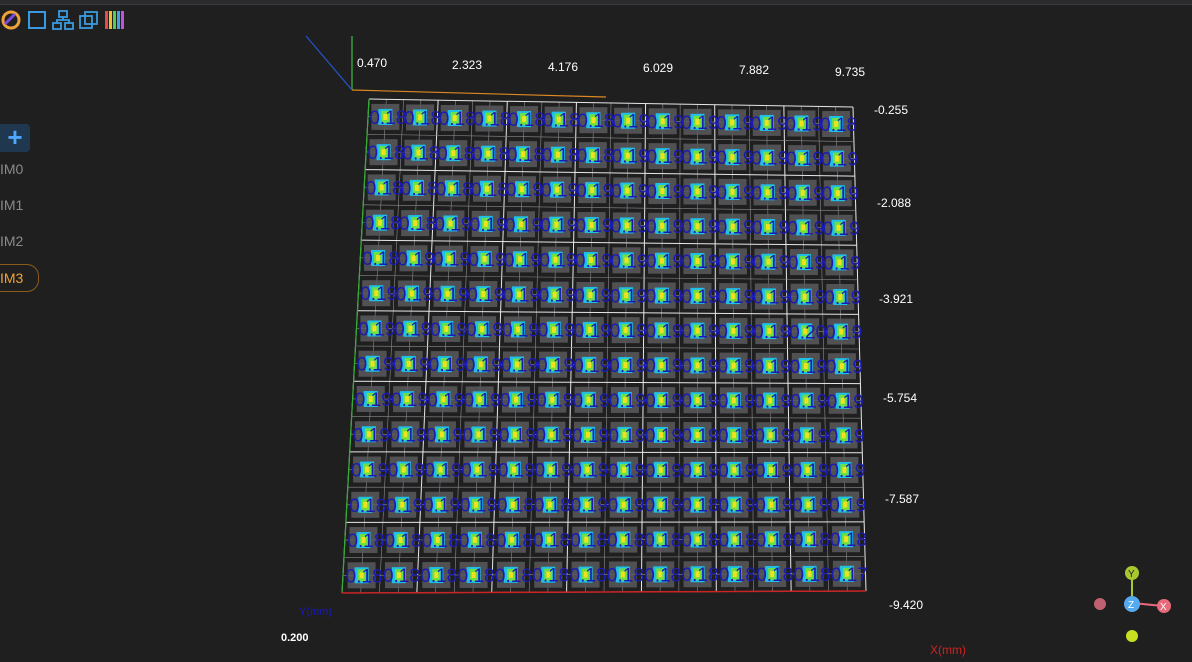 Image resolution: width=1192 pixels, height=662 pixels. What do you see at coordinates (611, 67) in the screenshot?
I see `x-tick-labels: 0.470 2.323 4.176 6.029 7.882 9.735` at bounding box center [611, 67].